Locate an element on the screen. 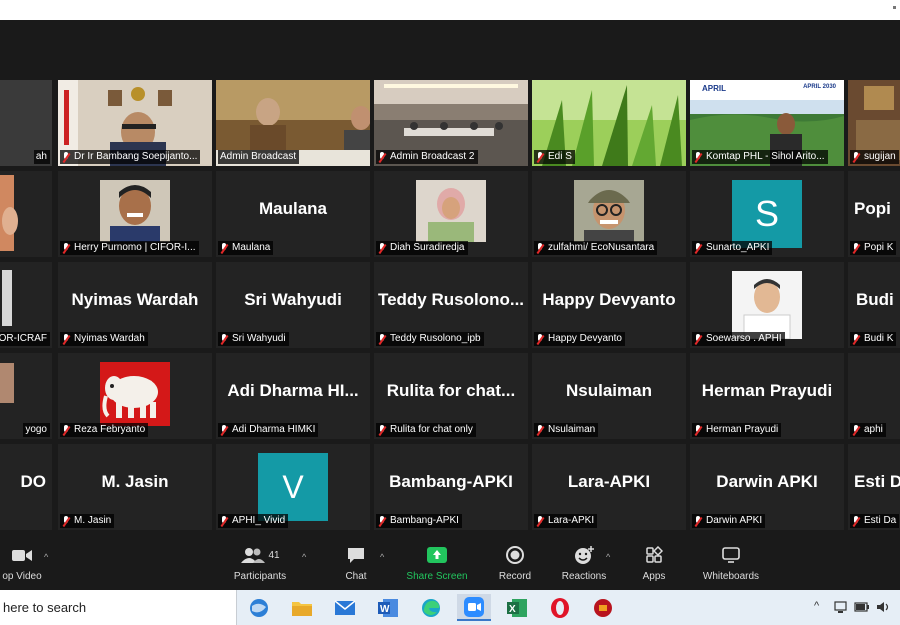 The image size is (900, 625). participants-icon is located at coordinates (253, 555).